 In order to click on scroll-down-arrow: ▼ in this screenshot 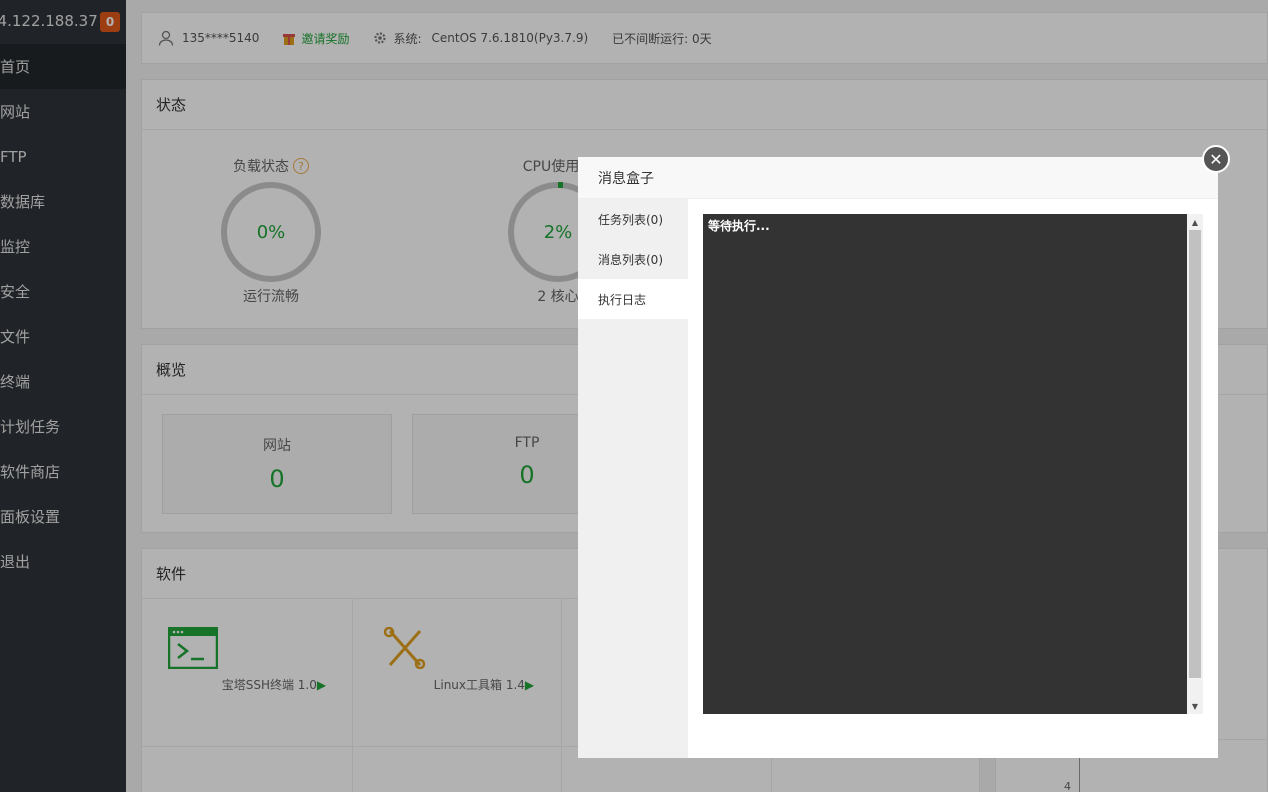, I will do `click(1195, 706)`.